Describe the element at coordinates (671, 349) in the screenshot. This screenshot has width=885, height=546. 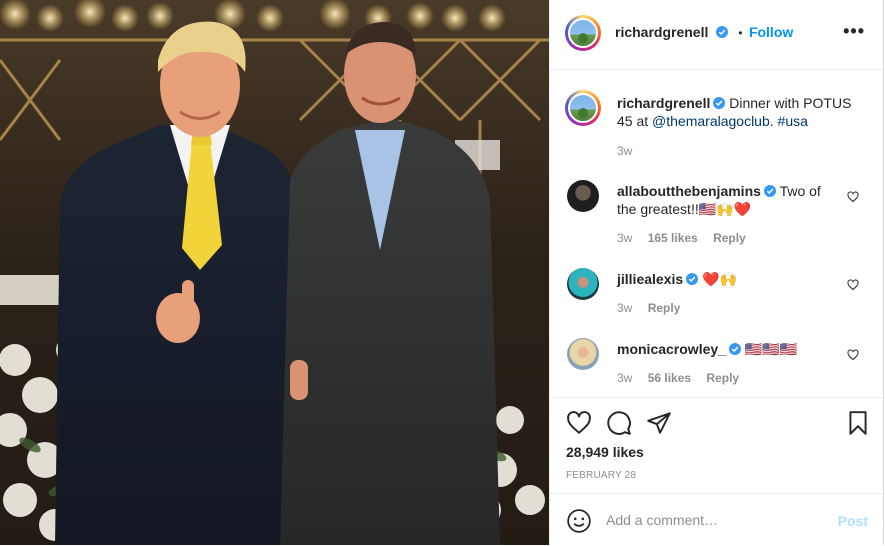
I see `comment-username: monicacrowley_` at that location.